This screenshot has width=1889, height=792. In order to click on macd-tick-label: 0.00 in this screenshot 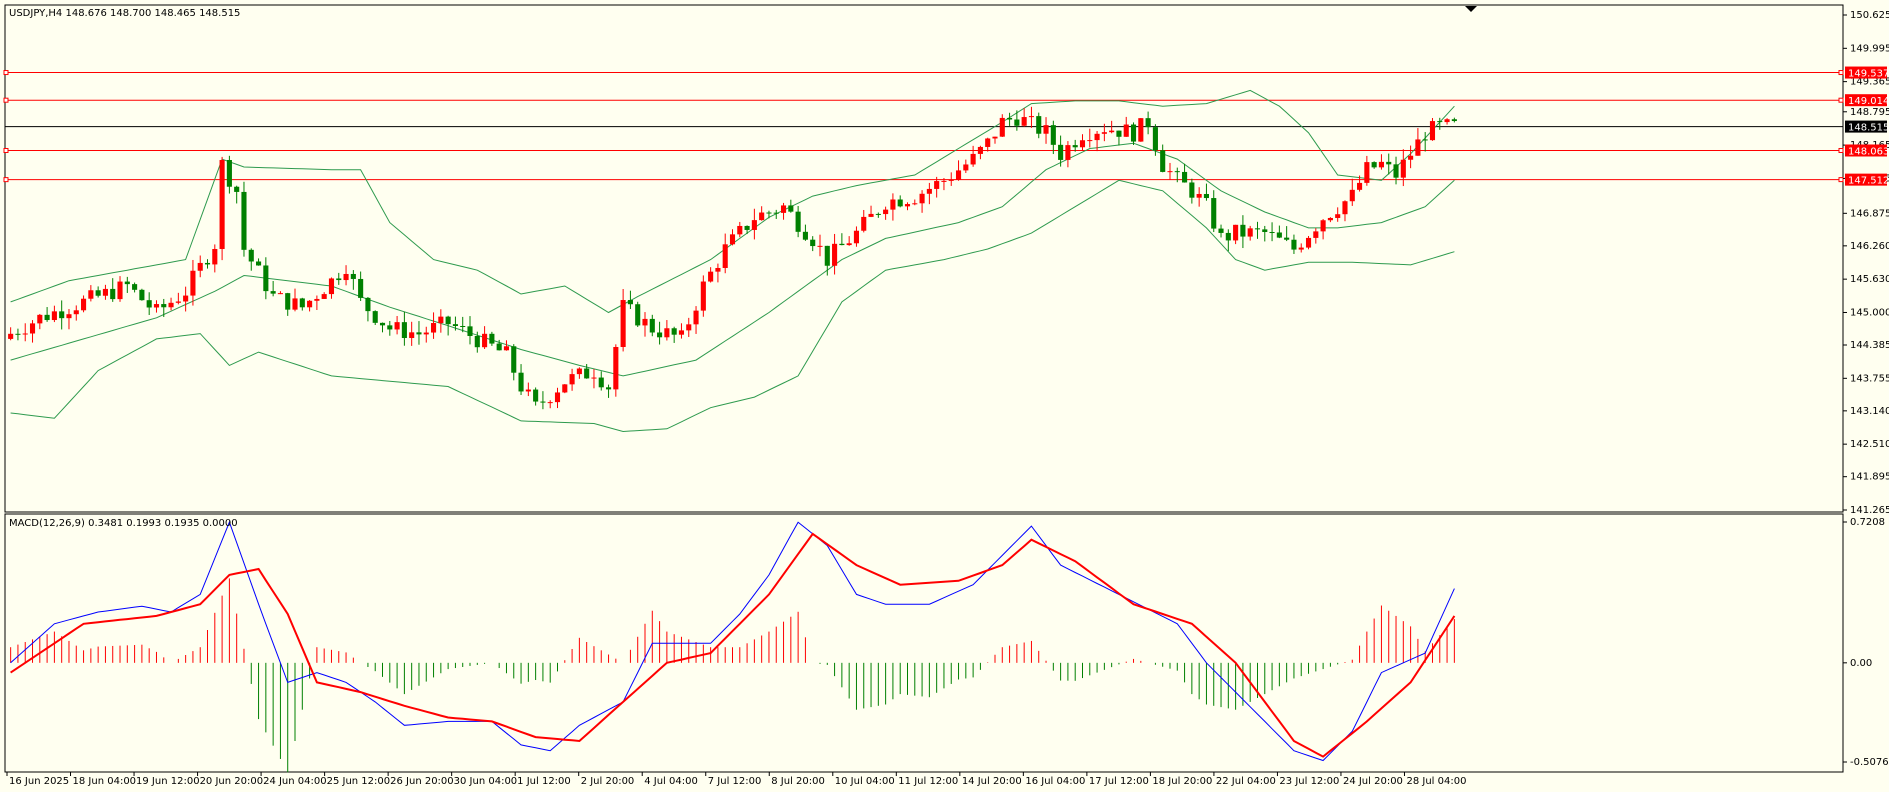, I will do `click(1861, 663)`.